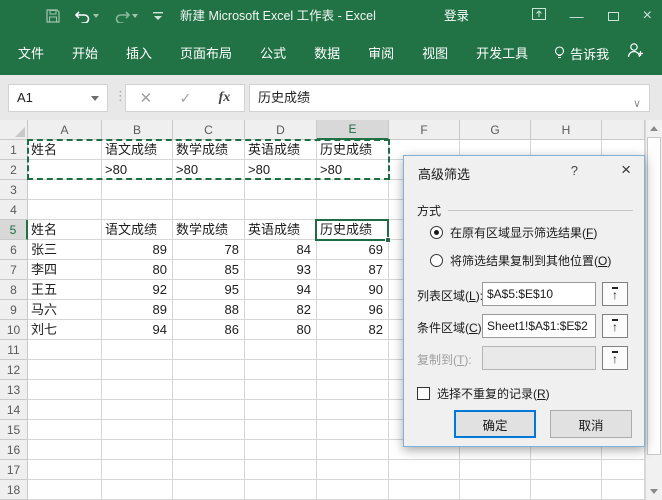  I want to click on tell-me-tab: 告诉我, so click(581, 53).